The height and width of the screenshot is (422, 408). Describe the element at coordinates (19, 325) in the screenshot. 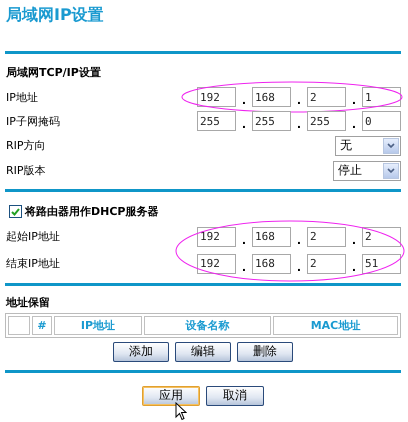

I see `column-header` at that location.